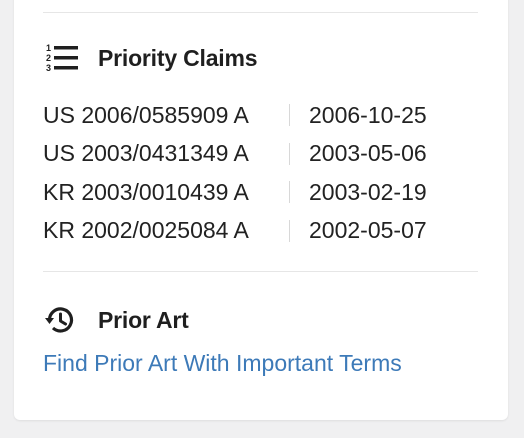 The height and width of the screenshot is (438, 524). What do you see at coordinates (368, 114) in the screenshot?
I see `claim-date: 2006-10-25` at bounding box center [368, 114].